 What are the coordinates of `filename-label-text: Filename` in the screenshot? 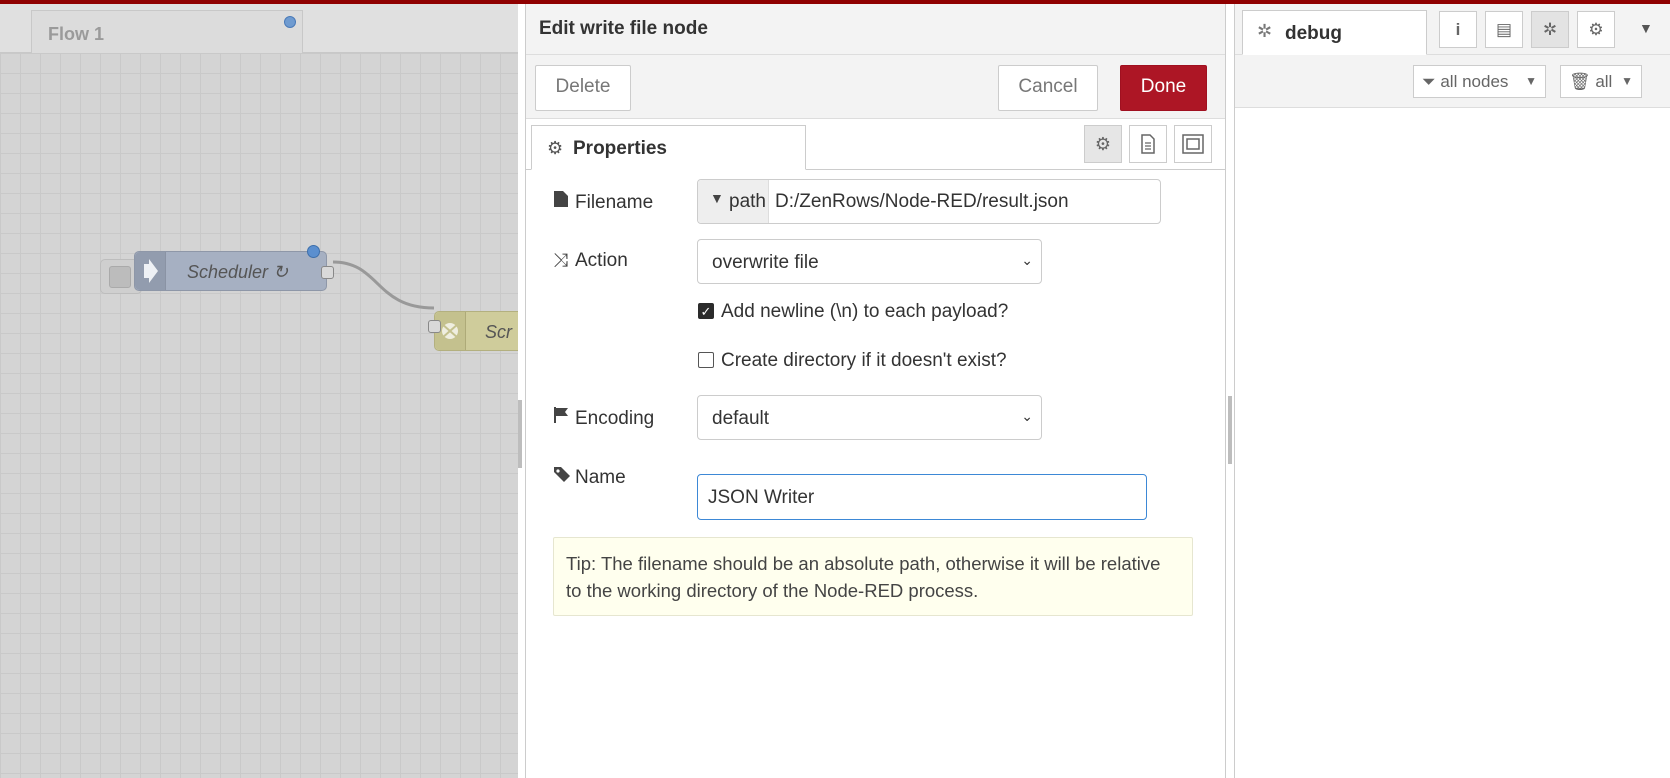 It's located at (614, 202).